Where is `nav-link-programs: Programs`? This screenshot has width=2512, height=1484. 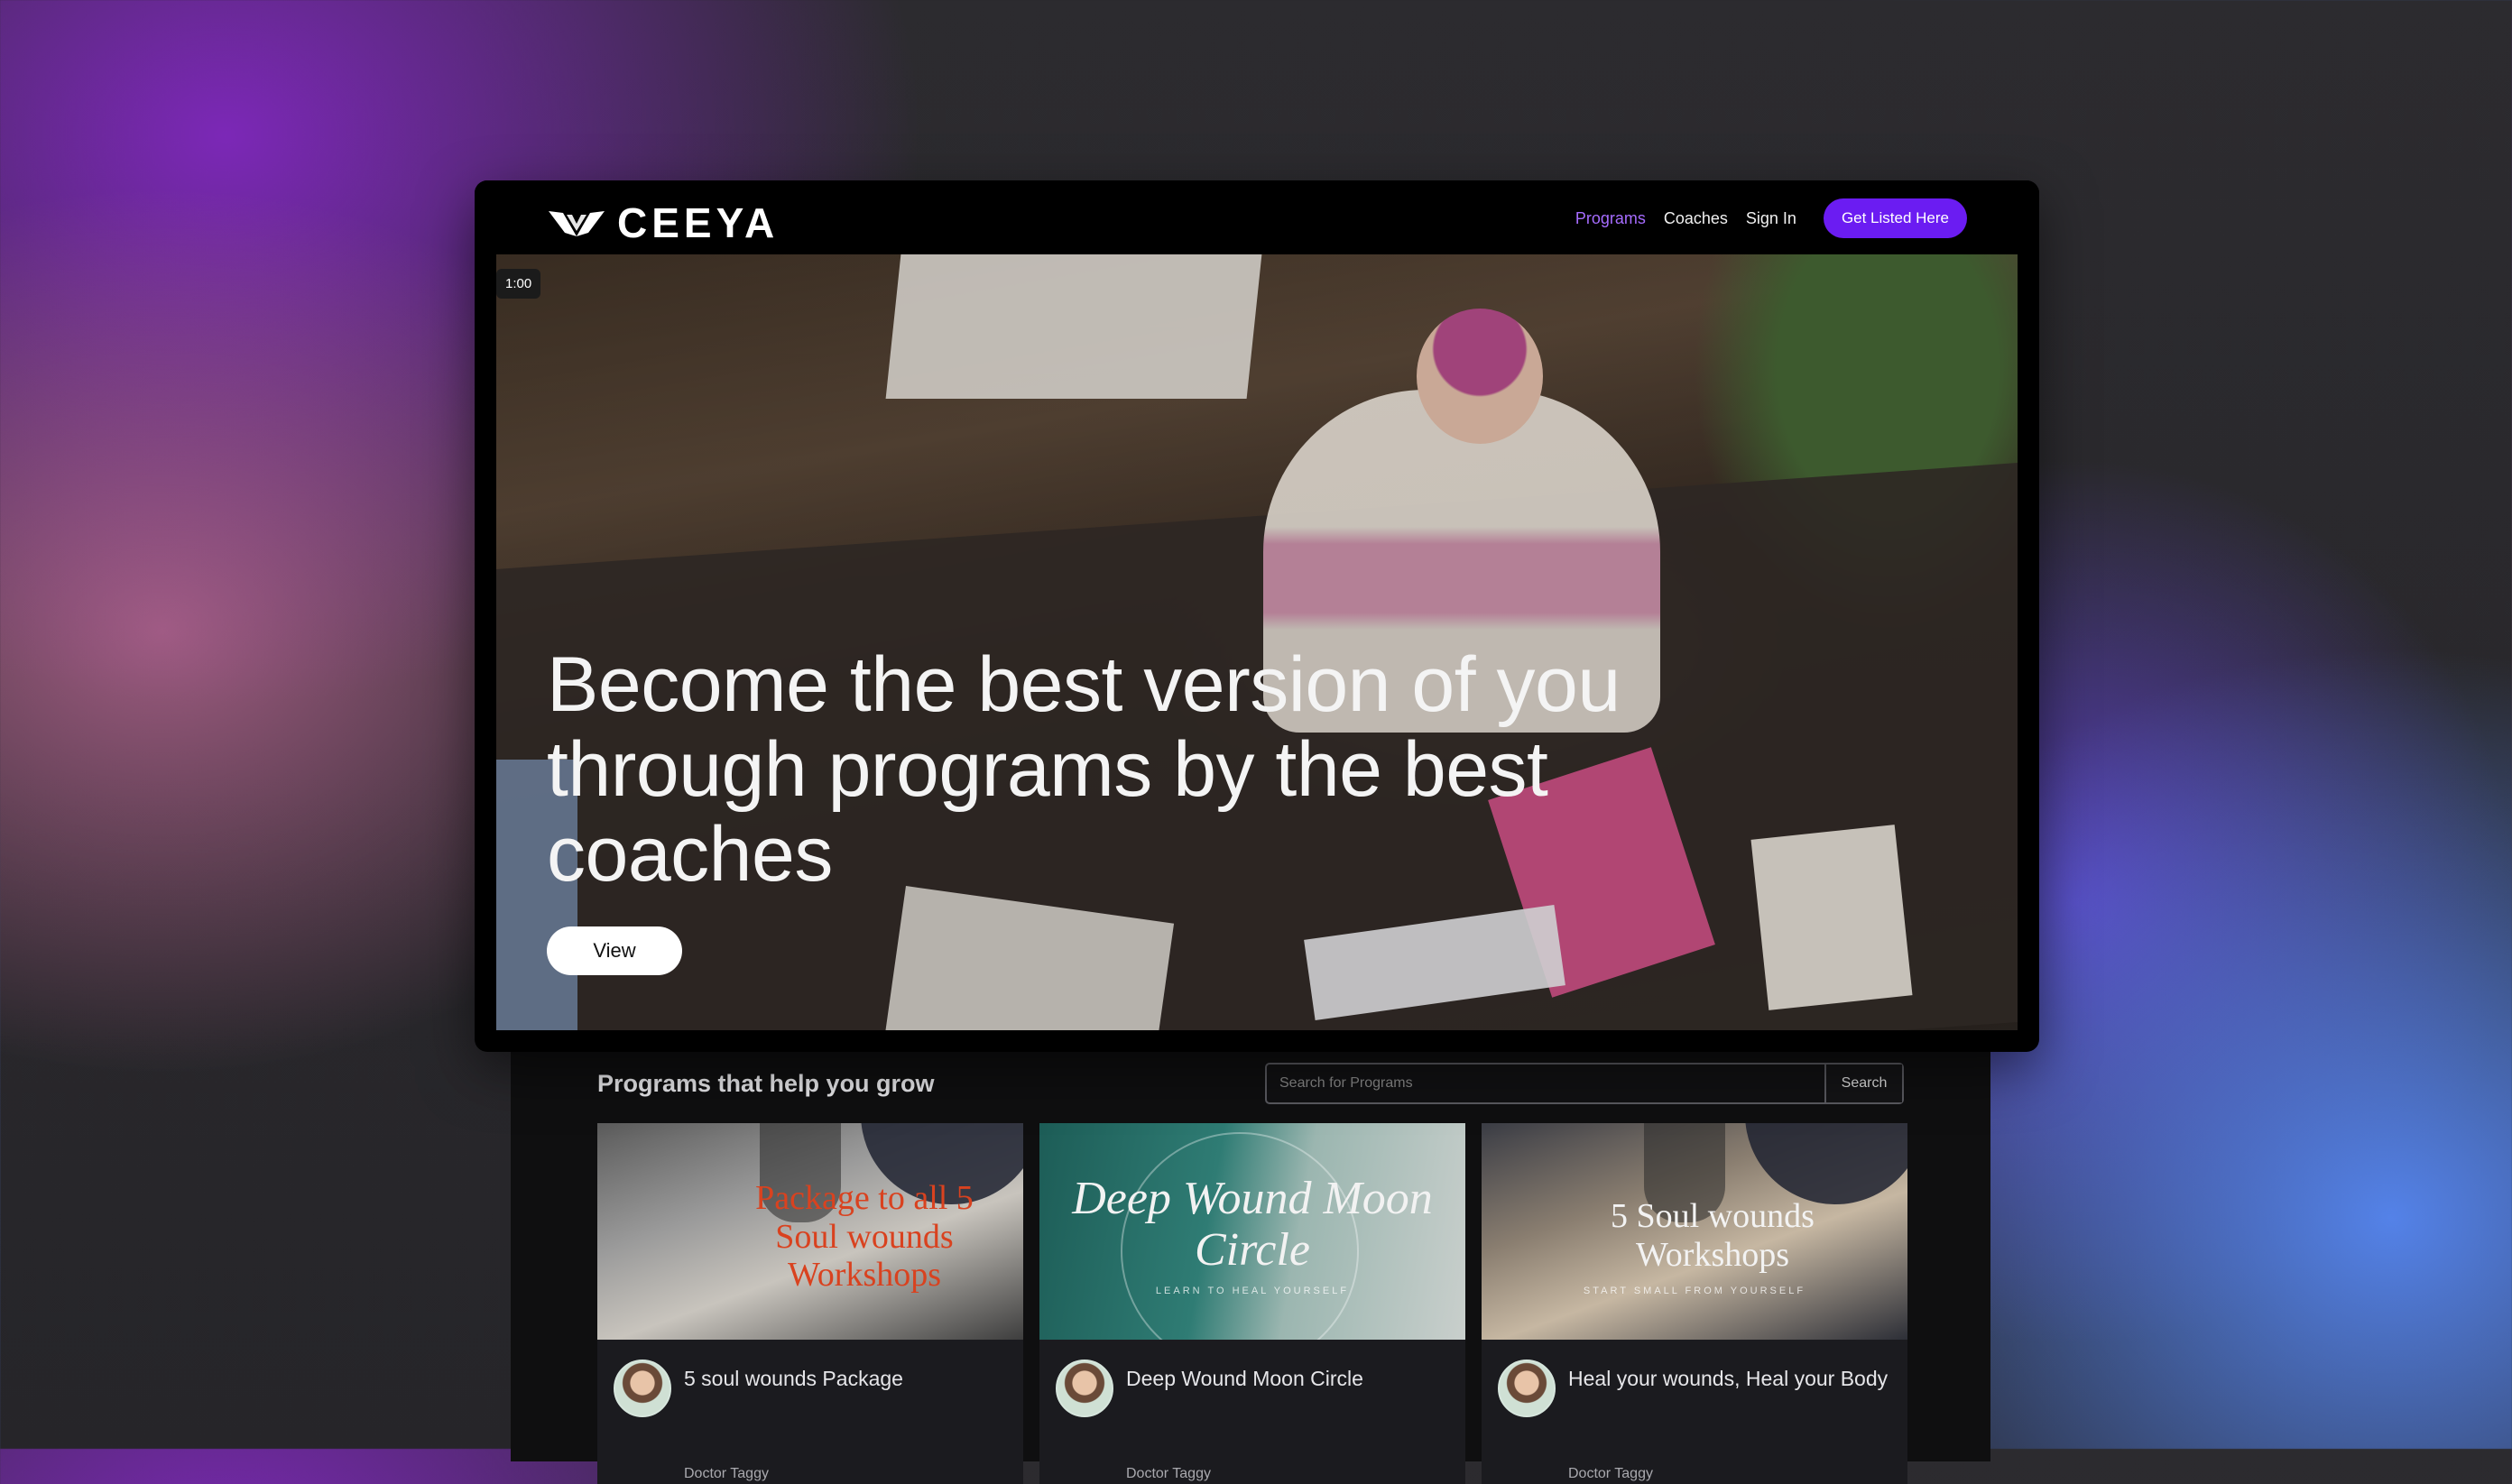
nav-link-programs: Programs is located at coordinates (1610, 218).